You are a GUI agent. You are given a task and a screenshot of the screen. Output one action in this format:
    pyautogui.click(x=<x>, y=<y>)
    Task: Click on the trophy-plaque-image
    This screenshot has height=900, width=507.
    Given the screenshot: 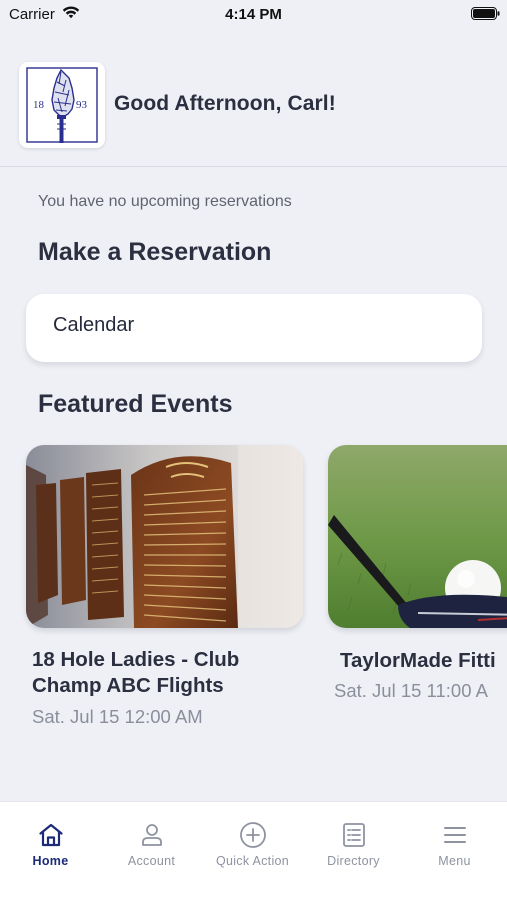 What is the action you would take?
    pyautogui.click(x=164, y=536)
    